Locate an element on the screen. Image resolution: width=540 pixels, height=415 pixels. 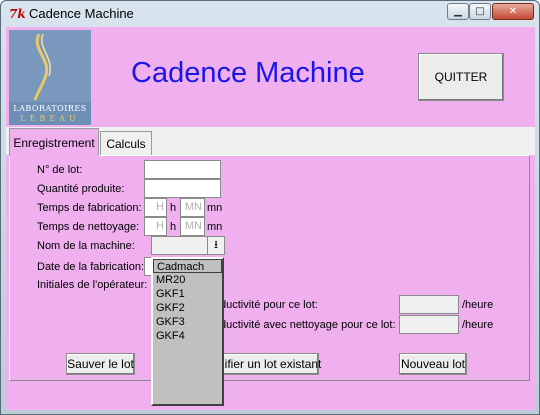
fab-hours-input: H is located at coordinates (155, 207).